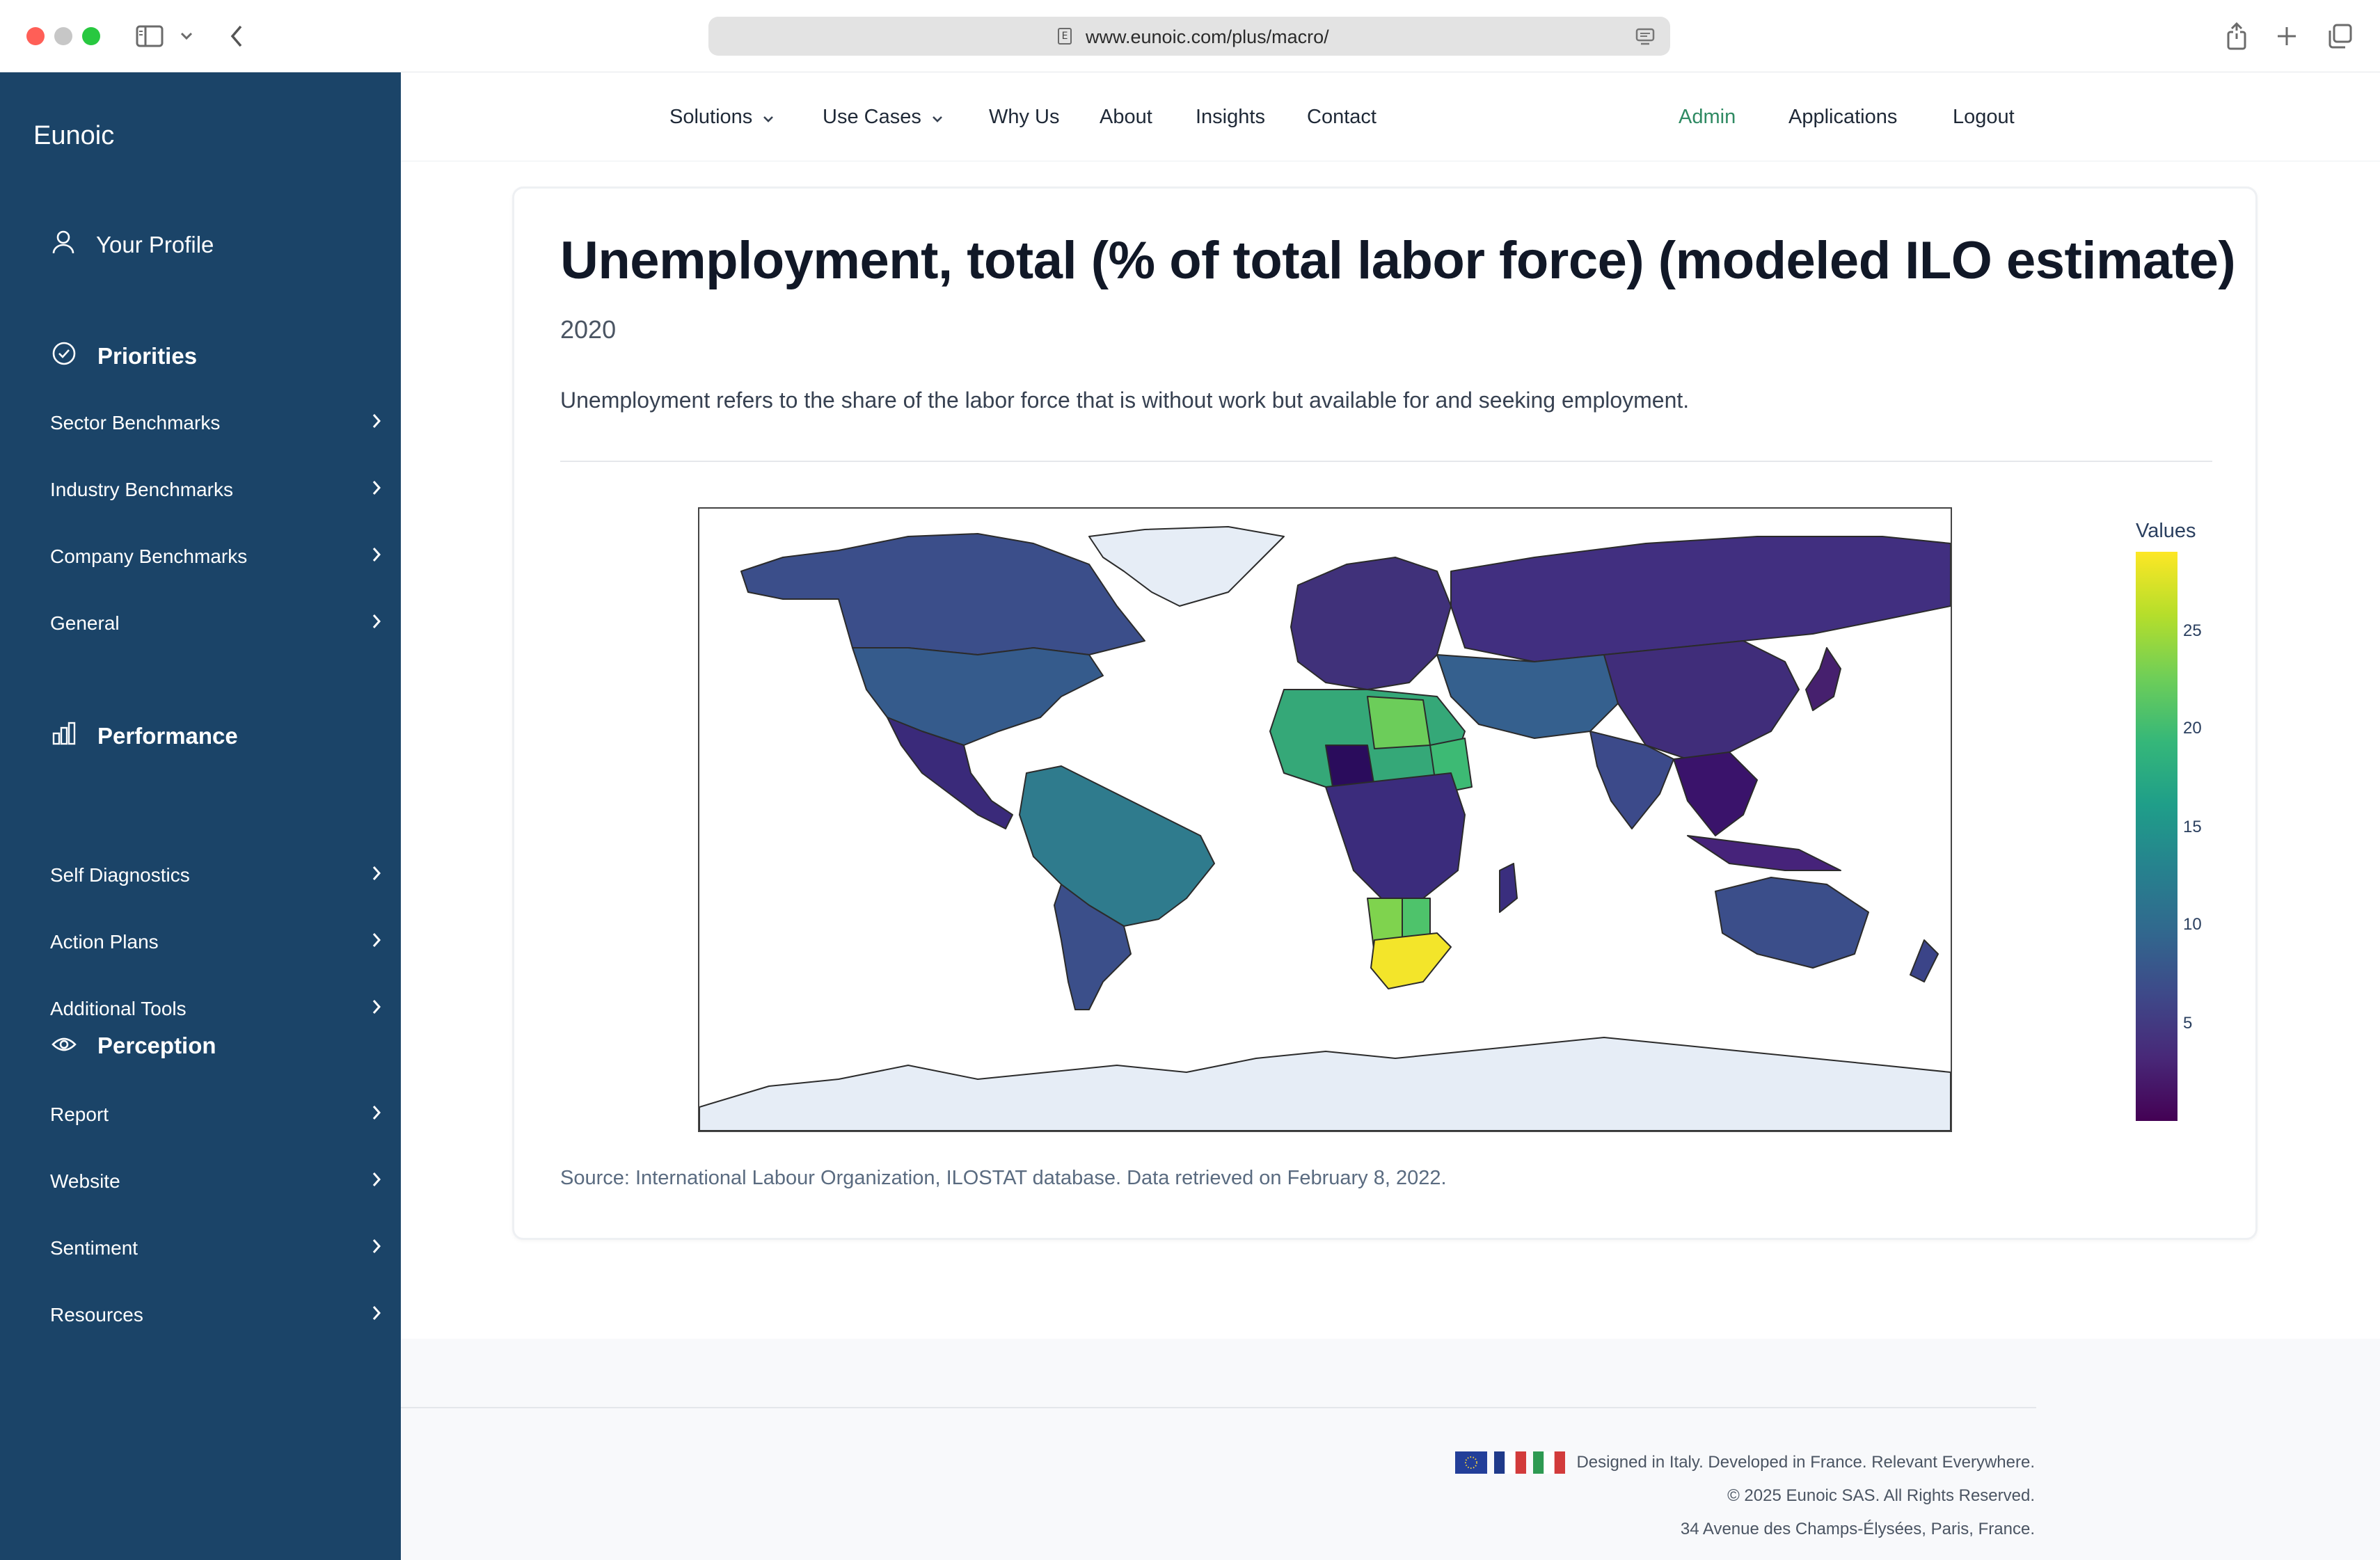 Image resolution: width=2380 pixels, height=1560 pixels. What do you see at coordinates (215, 1315) in the screenshot?
I see `sidebar-item-resources: Resources` at bounding box center [215, 1315].